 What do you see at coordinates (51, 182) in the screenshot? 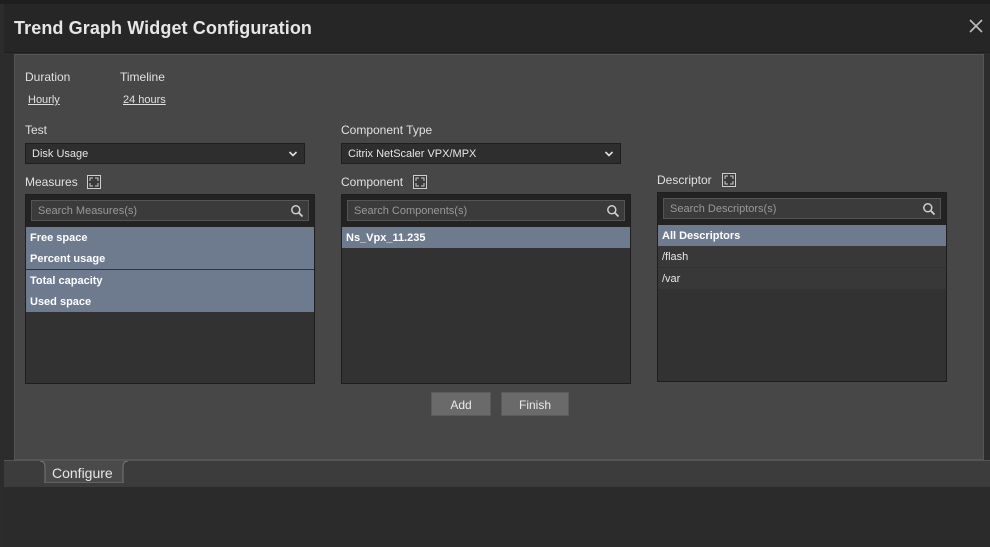
I see `measures-label: Measures` at bounding box center [51, 182].